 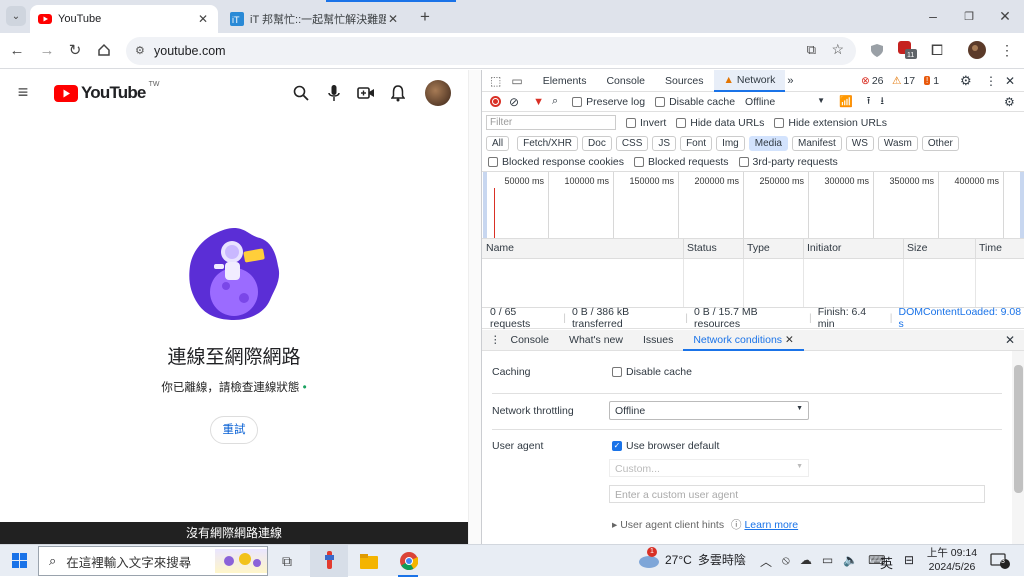 I want to click on file-explorer-icon, so click(x=369, y=561).